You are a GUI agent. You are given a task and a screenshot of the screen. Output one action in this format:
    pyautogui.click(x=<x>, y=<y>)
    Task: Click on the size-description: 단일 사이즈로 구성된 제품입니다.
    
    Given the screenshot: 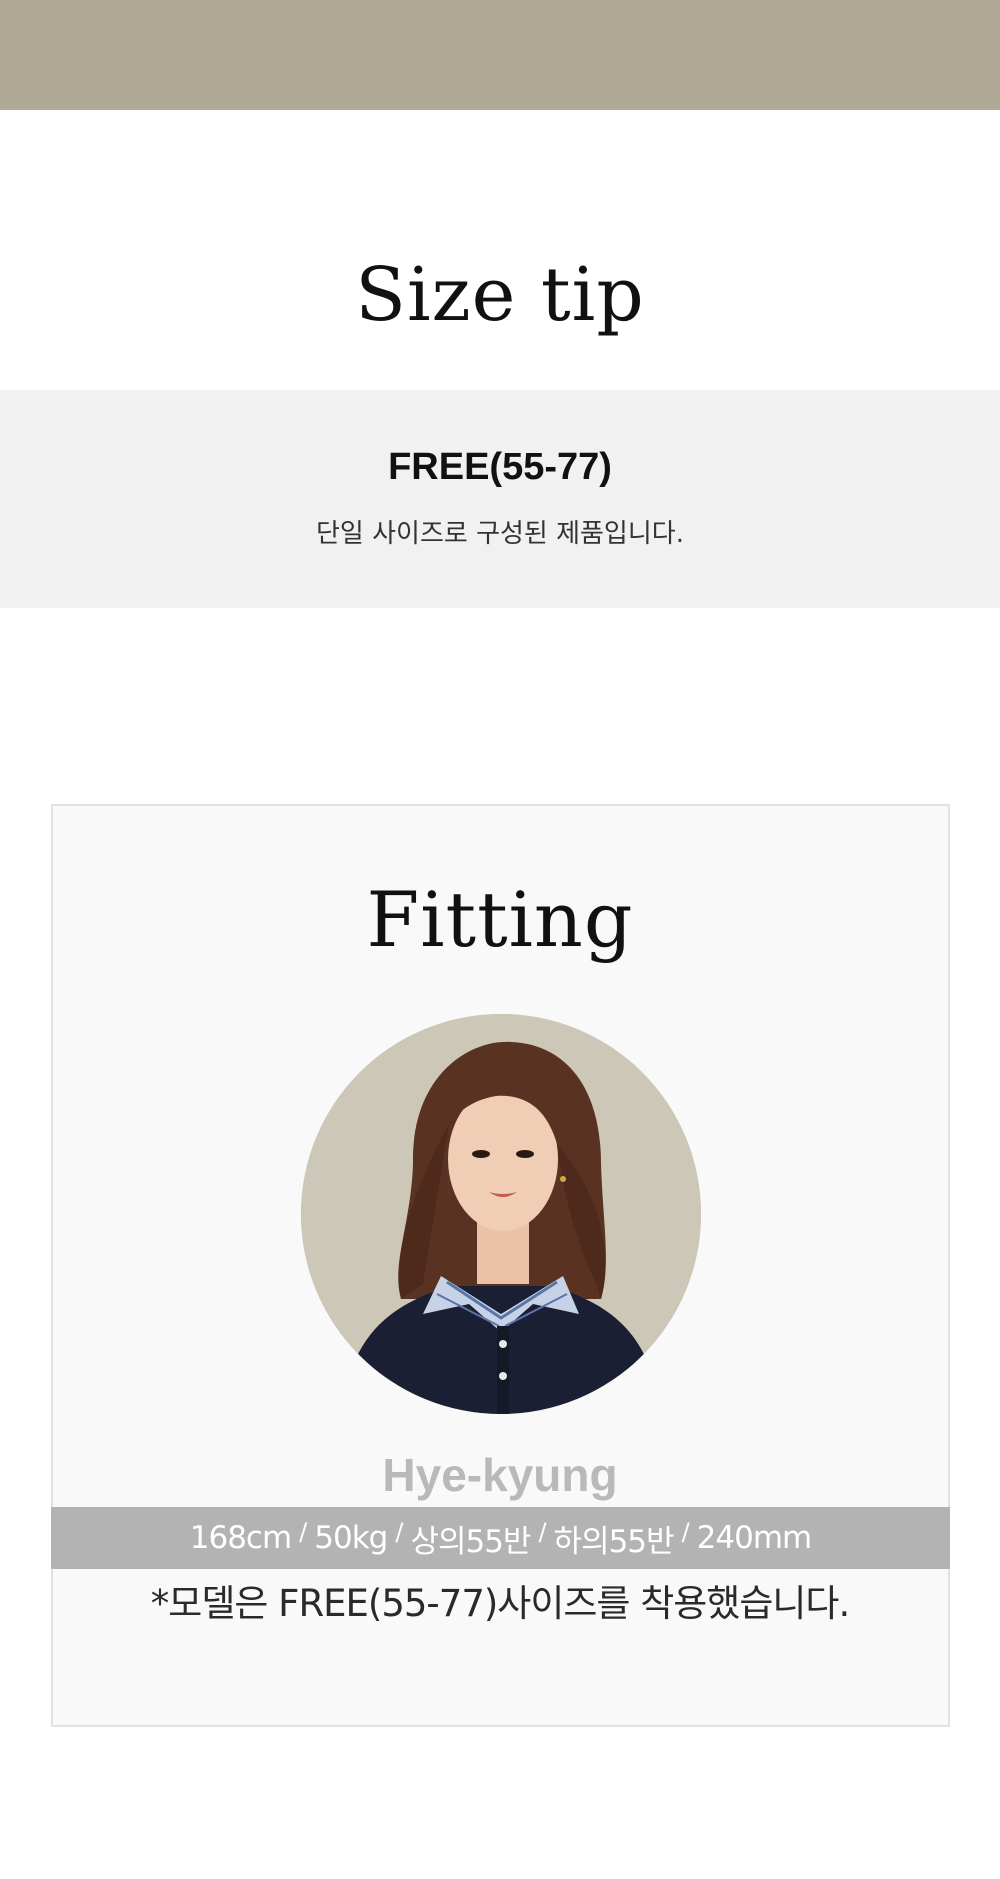 What is the action you would take?
    pyautogui.click(x=500, y=534)
    